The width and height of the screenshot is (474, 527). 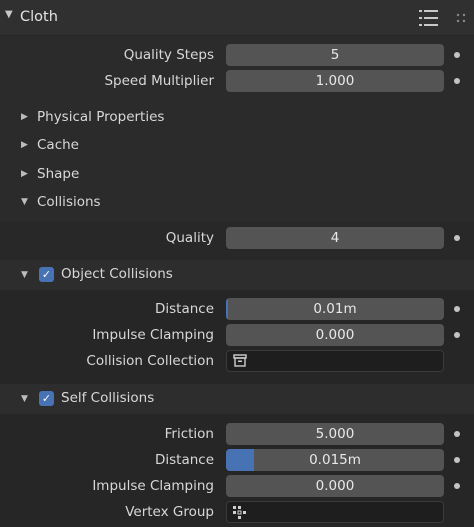 What do you see at coordinates (237, 275) in the screenshot?
I see `object-collisions-header: ▼ ✓ Object Collisions` at bounding box center [237, 275].